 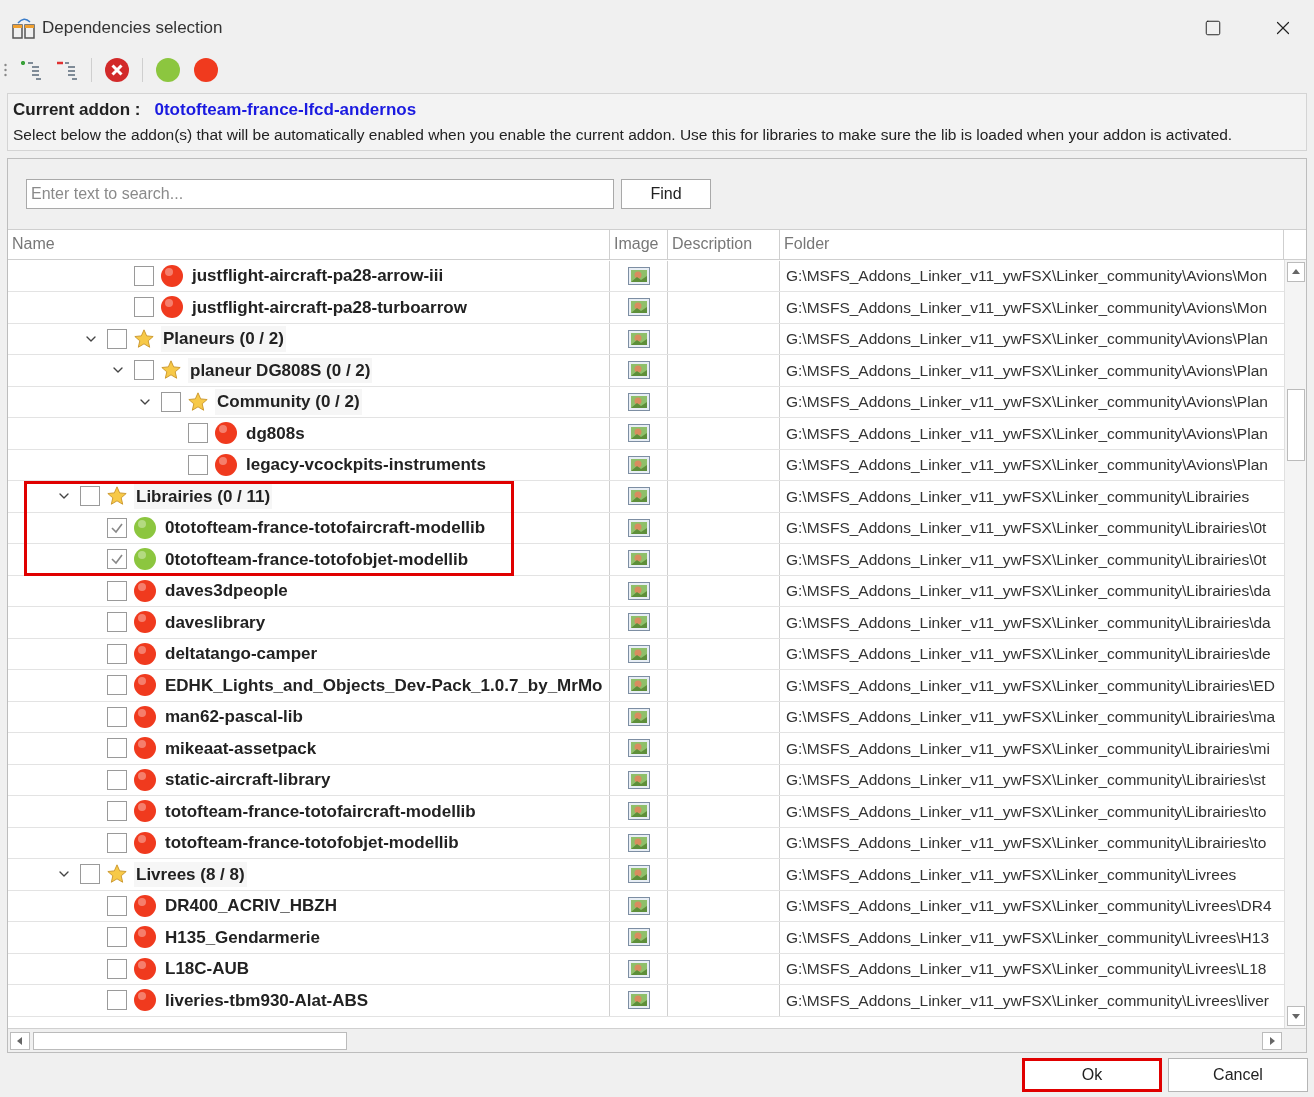 What do you see at coordinates (384, 685) in the screenshot?
I see `addon-name: EDHK_Lights_and_Objects_Dev-Pack_1.0.7_by_MrMo` at bounding box center [384, 685].